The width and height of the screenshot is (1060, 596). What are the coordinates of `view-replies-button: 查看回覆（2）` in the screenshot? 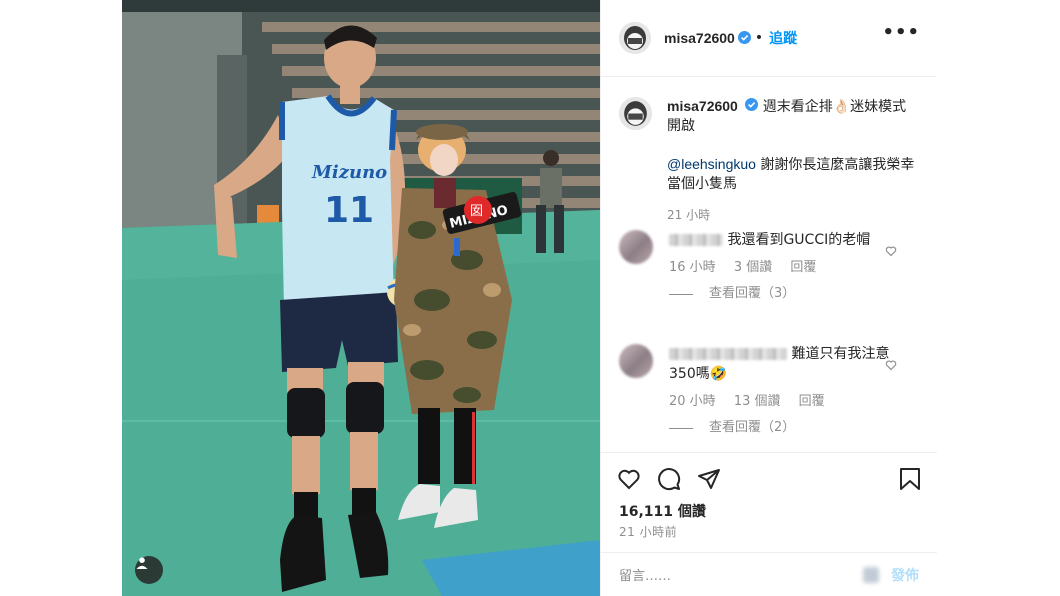 It's located at (785, 428).